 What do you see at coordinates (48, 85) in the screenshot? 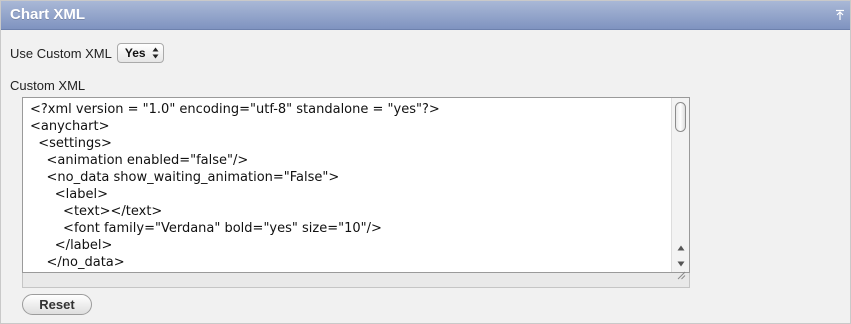
I see `custom-xml-label: Custom XML` at bounding box center [48, 85].